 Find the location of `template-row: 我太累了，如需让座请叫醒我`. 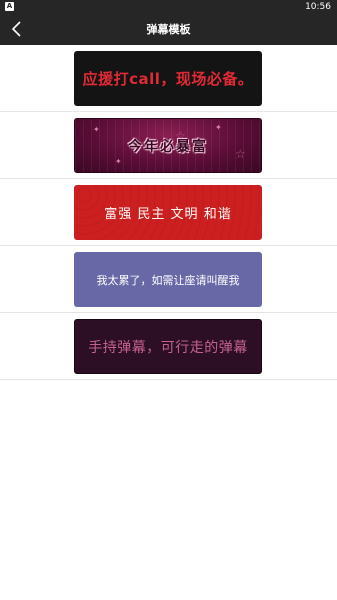

template-row: 我太累了，如需让座请叫醒我 is located at coordinates (168, 279).